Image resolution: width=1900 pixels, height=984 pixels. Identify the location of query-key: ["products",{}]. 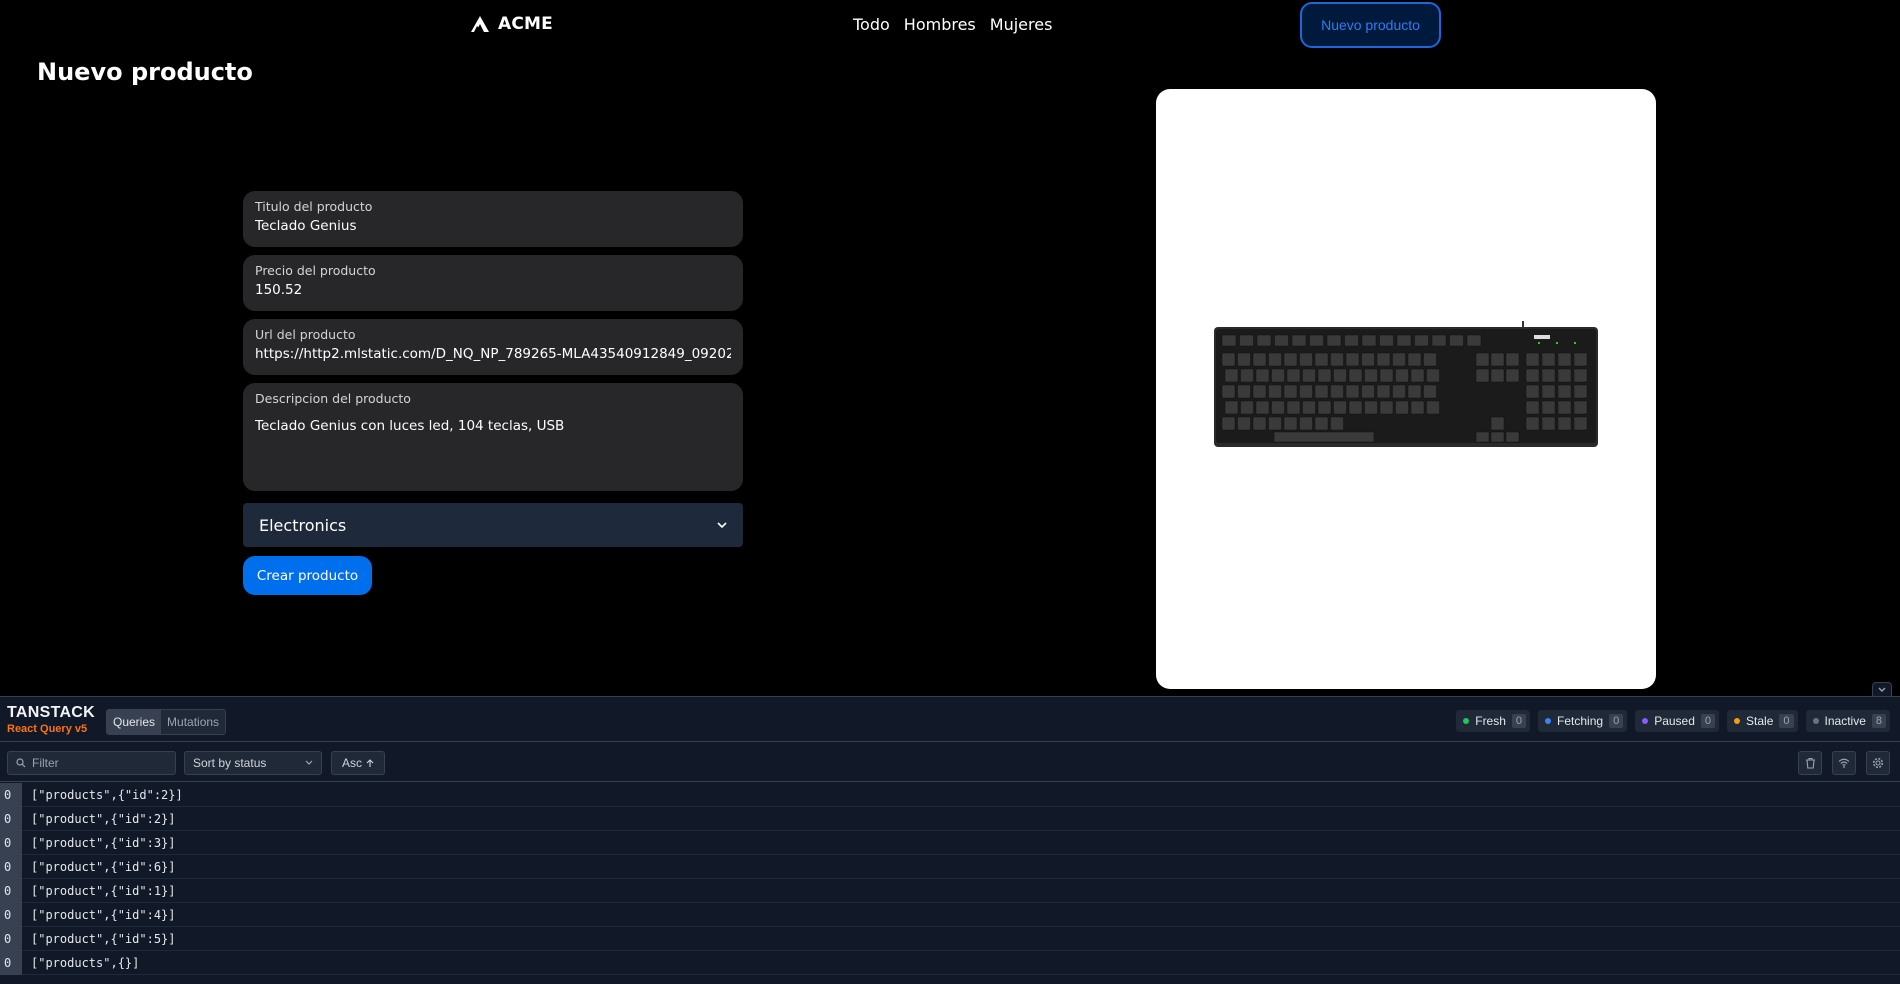
(85, 962).